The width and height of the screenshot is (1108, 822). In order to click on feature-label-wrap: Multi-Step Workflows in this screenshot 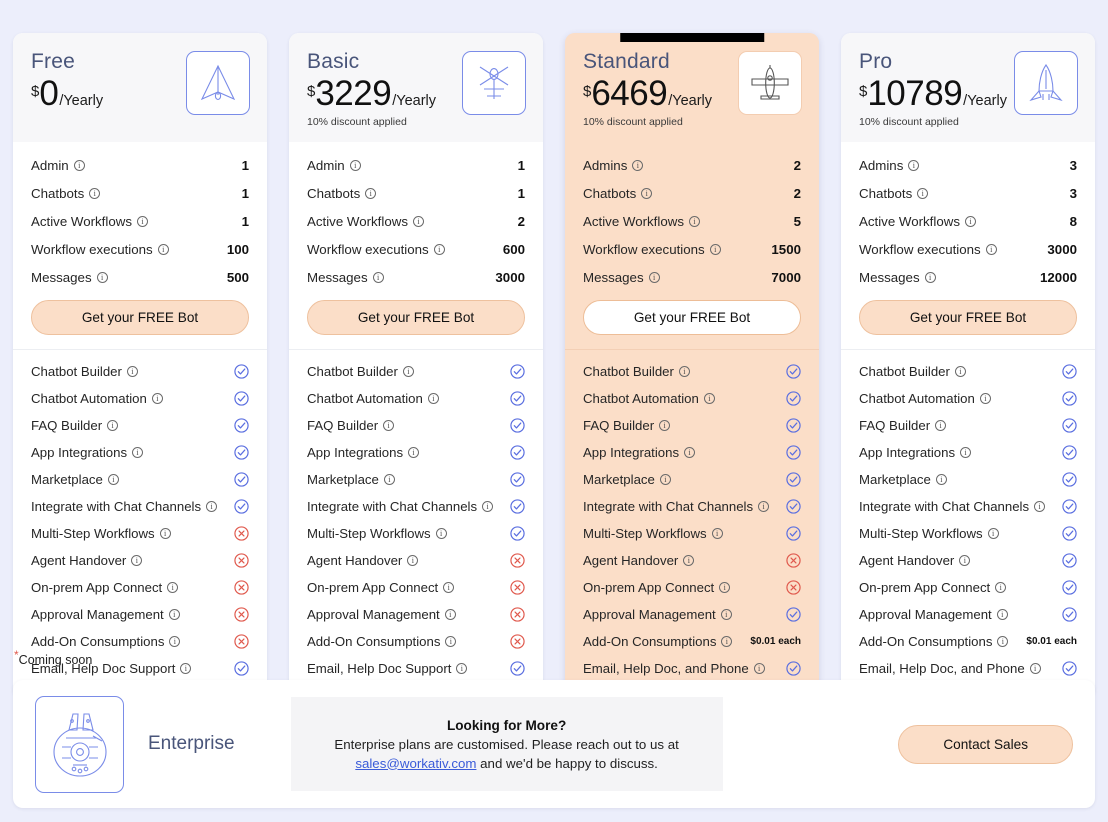, I will do `click(653, 533)`.